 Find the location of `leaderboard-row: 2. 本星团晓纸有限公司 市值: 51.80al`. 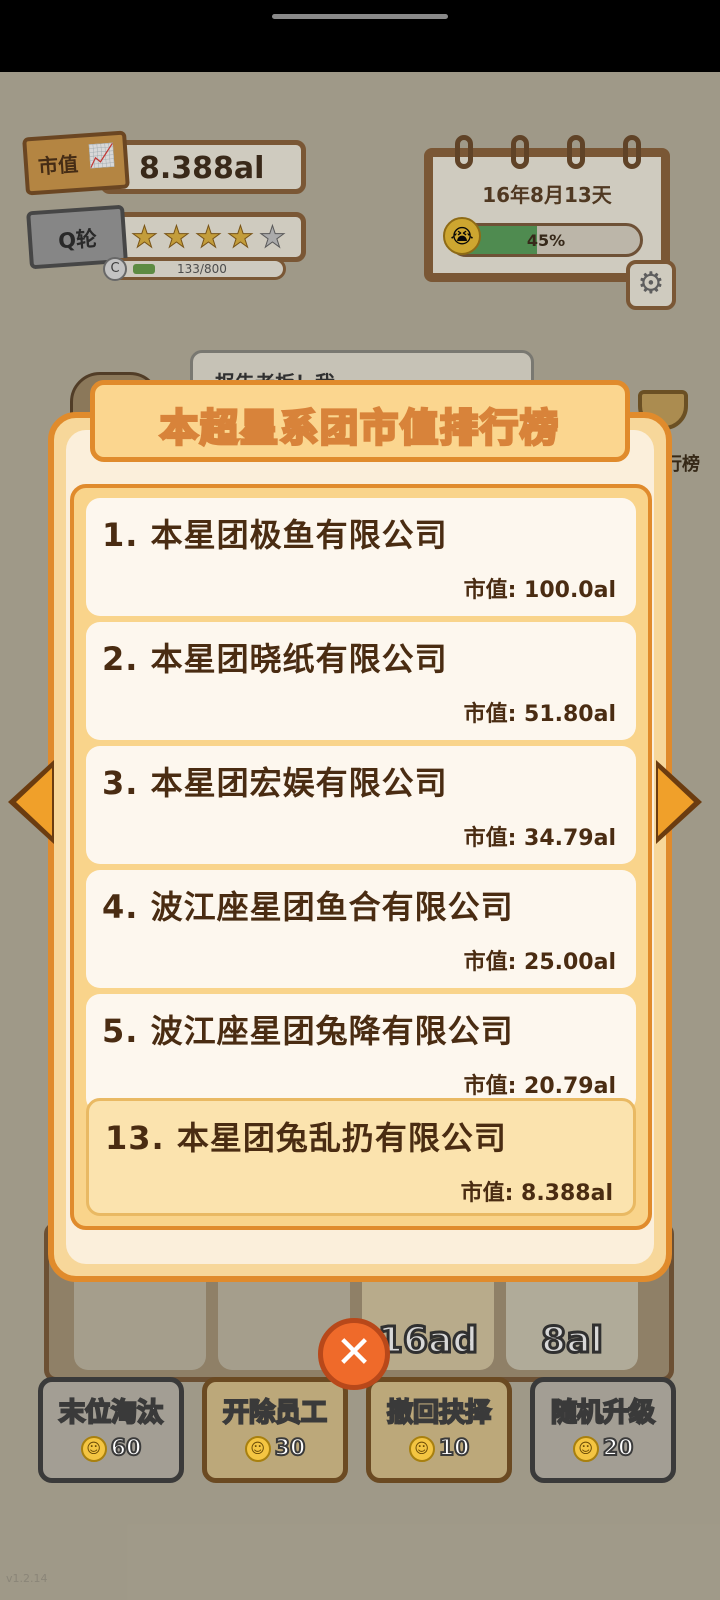

leaderboard-row: 2. 本星团晓纸有限公司 市值: 51.80al is located at coordinates (361, 681).